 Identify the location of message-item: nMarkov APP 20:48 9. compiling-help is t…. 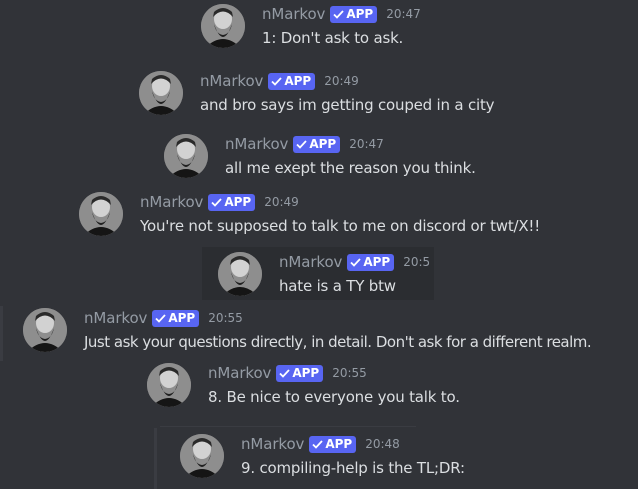
(409, 458).